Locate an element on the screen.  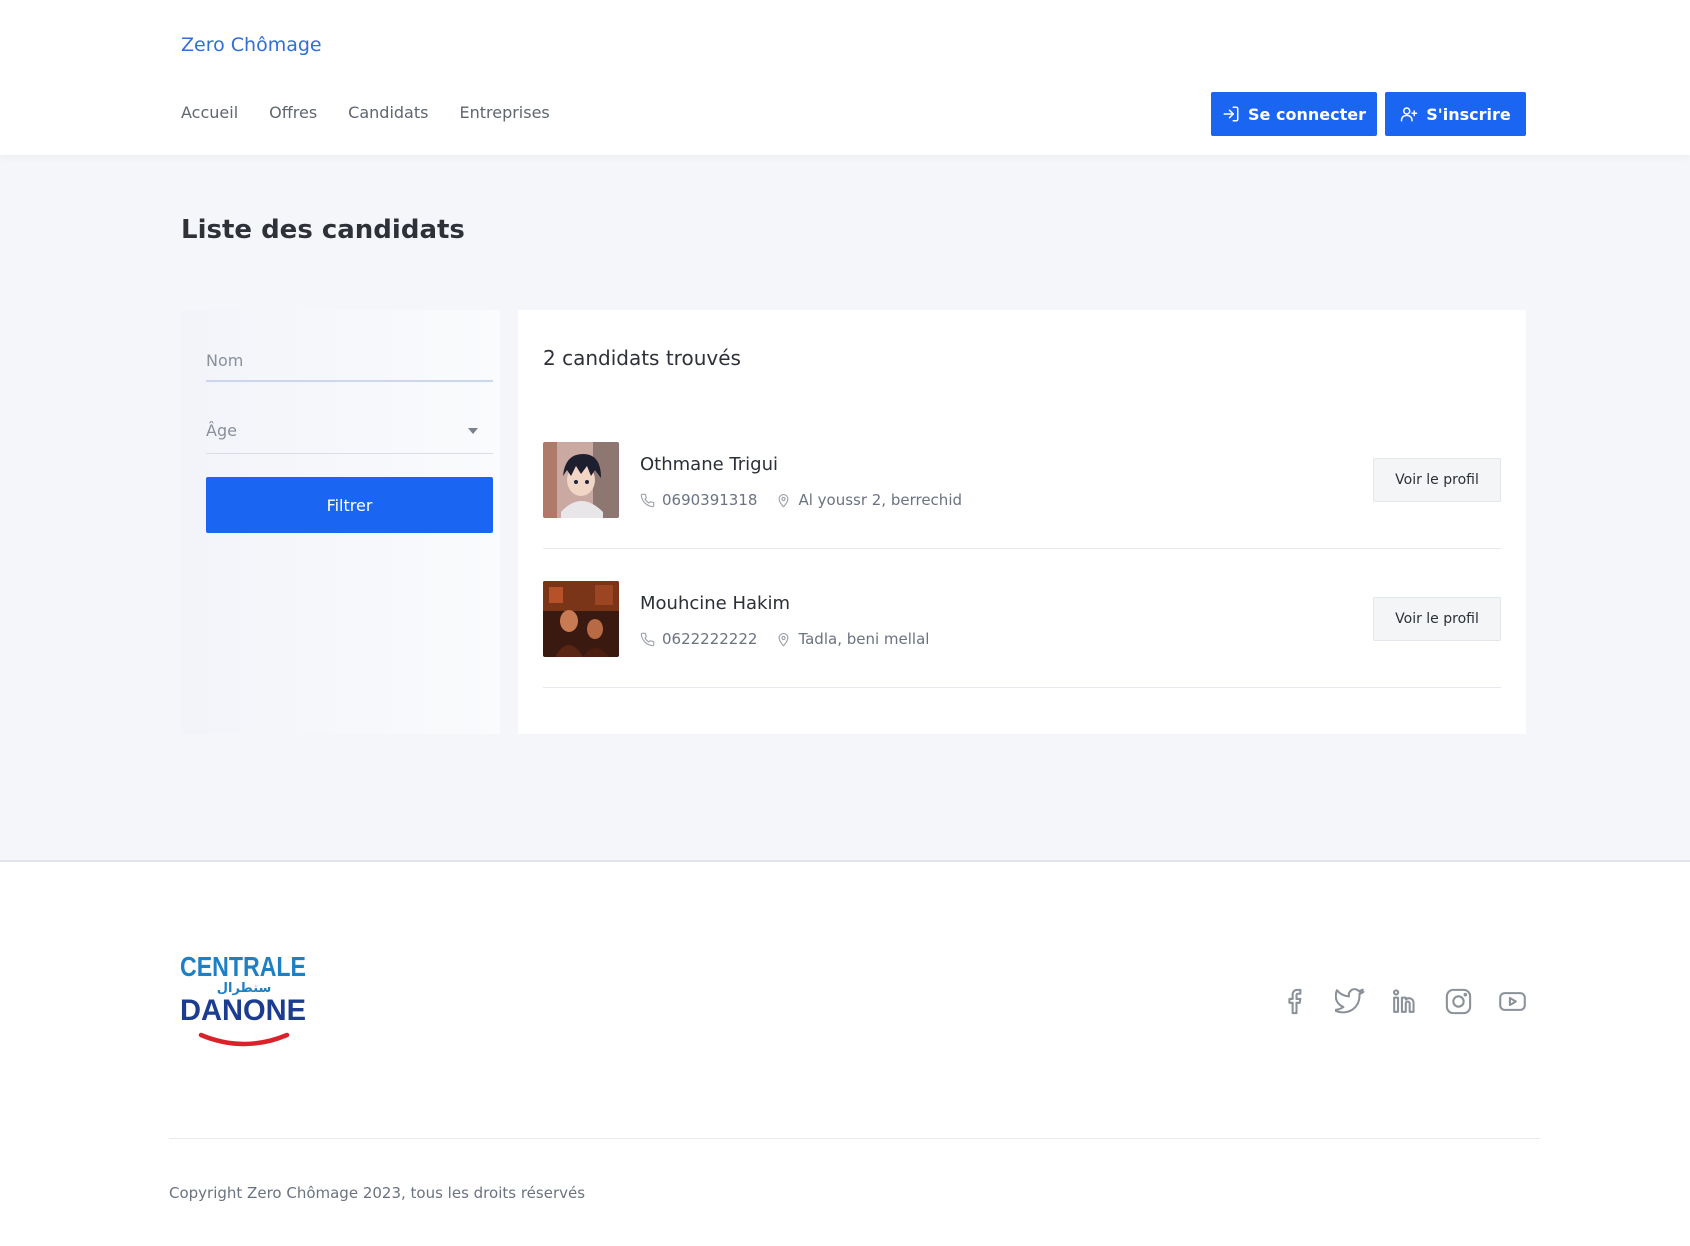
age-select: Âge is located at coordinates (349, 431).